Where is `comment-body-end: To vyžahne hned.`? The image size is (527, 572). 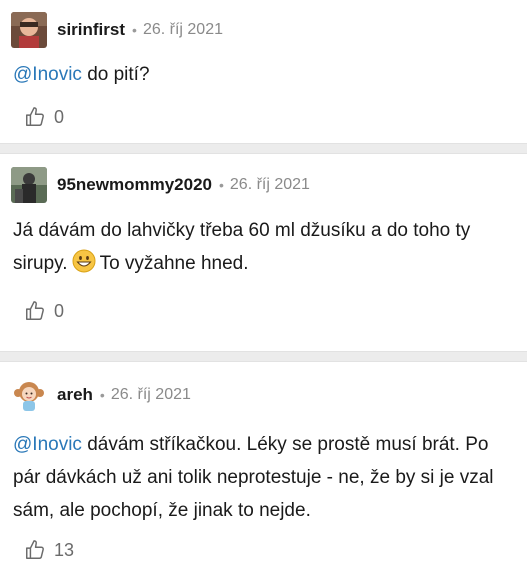 comment-body-end: To vyžahne hned. is located at coordinates (174, 263).